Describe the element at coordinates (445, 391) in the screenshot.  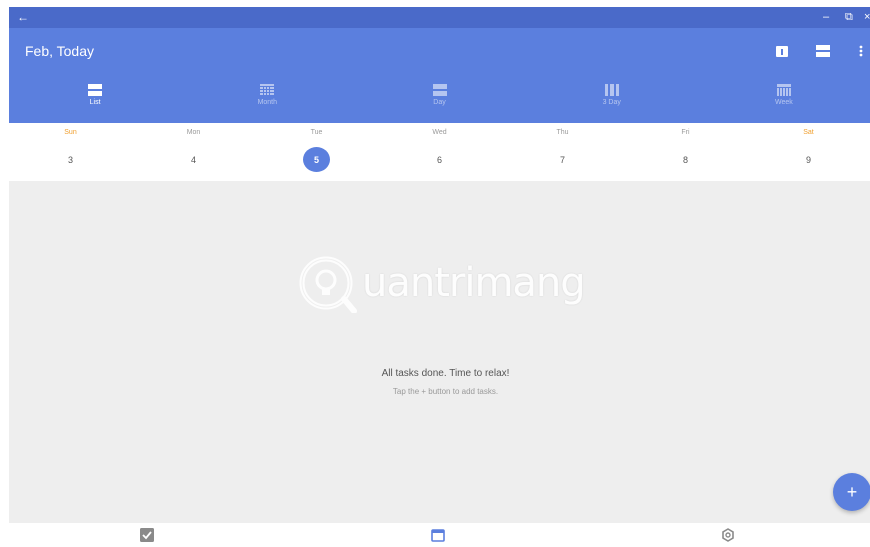
I see `empty-state-subtitle: Tap the + button to add tasks.` at that location.